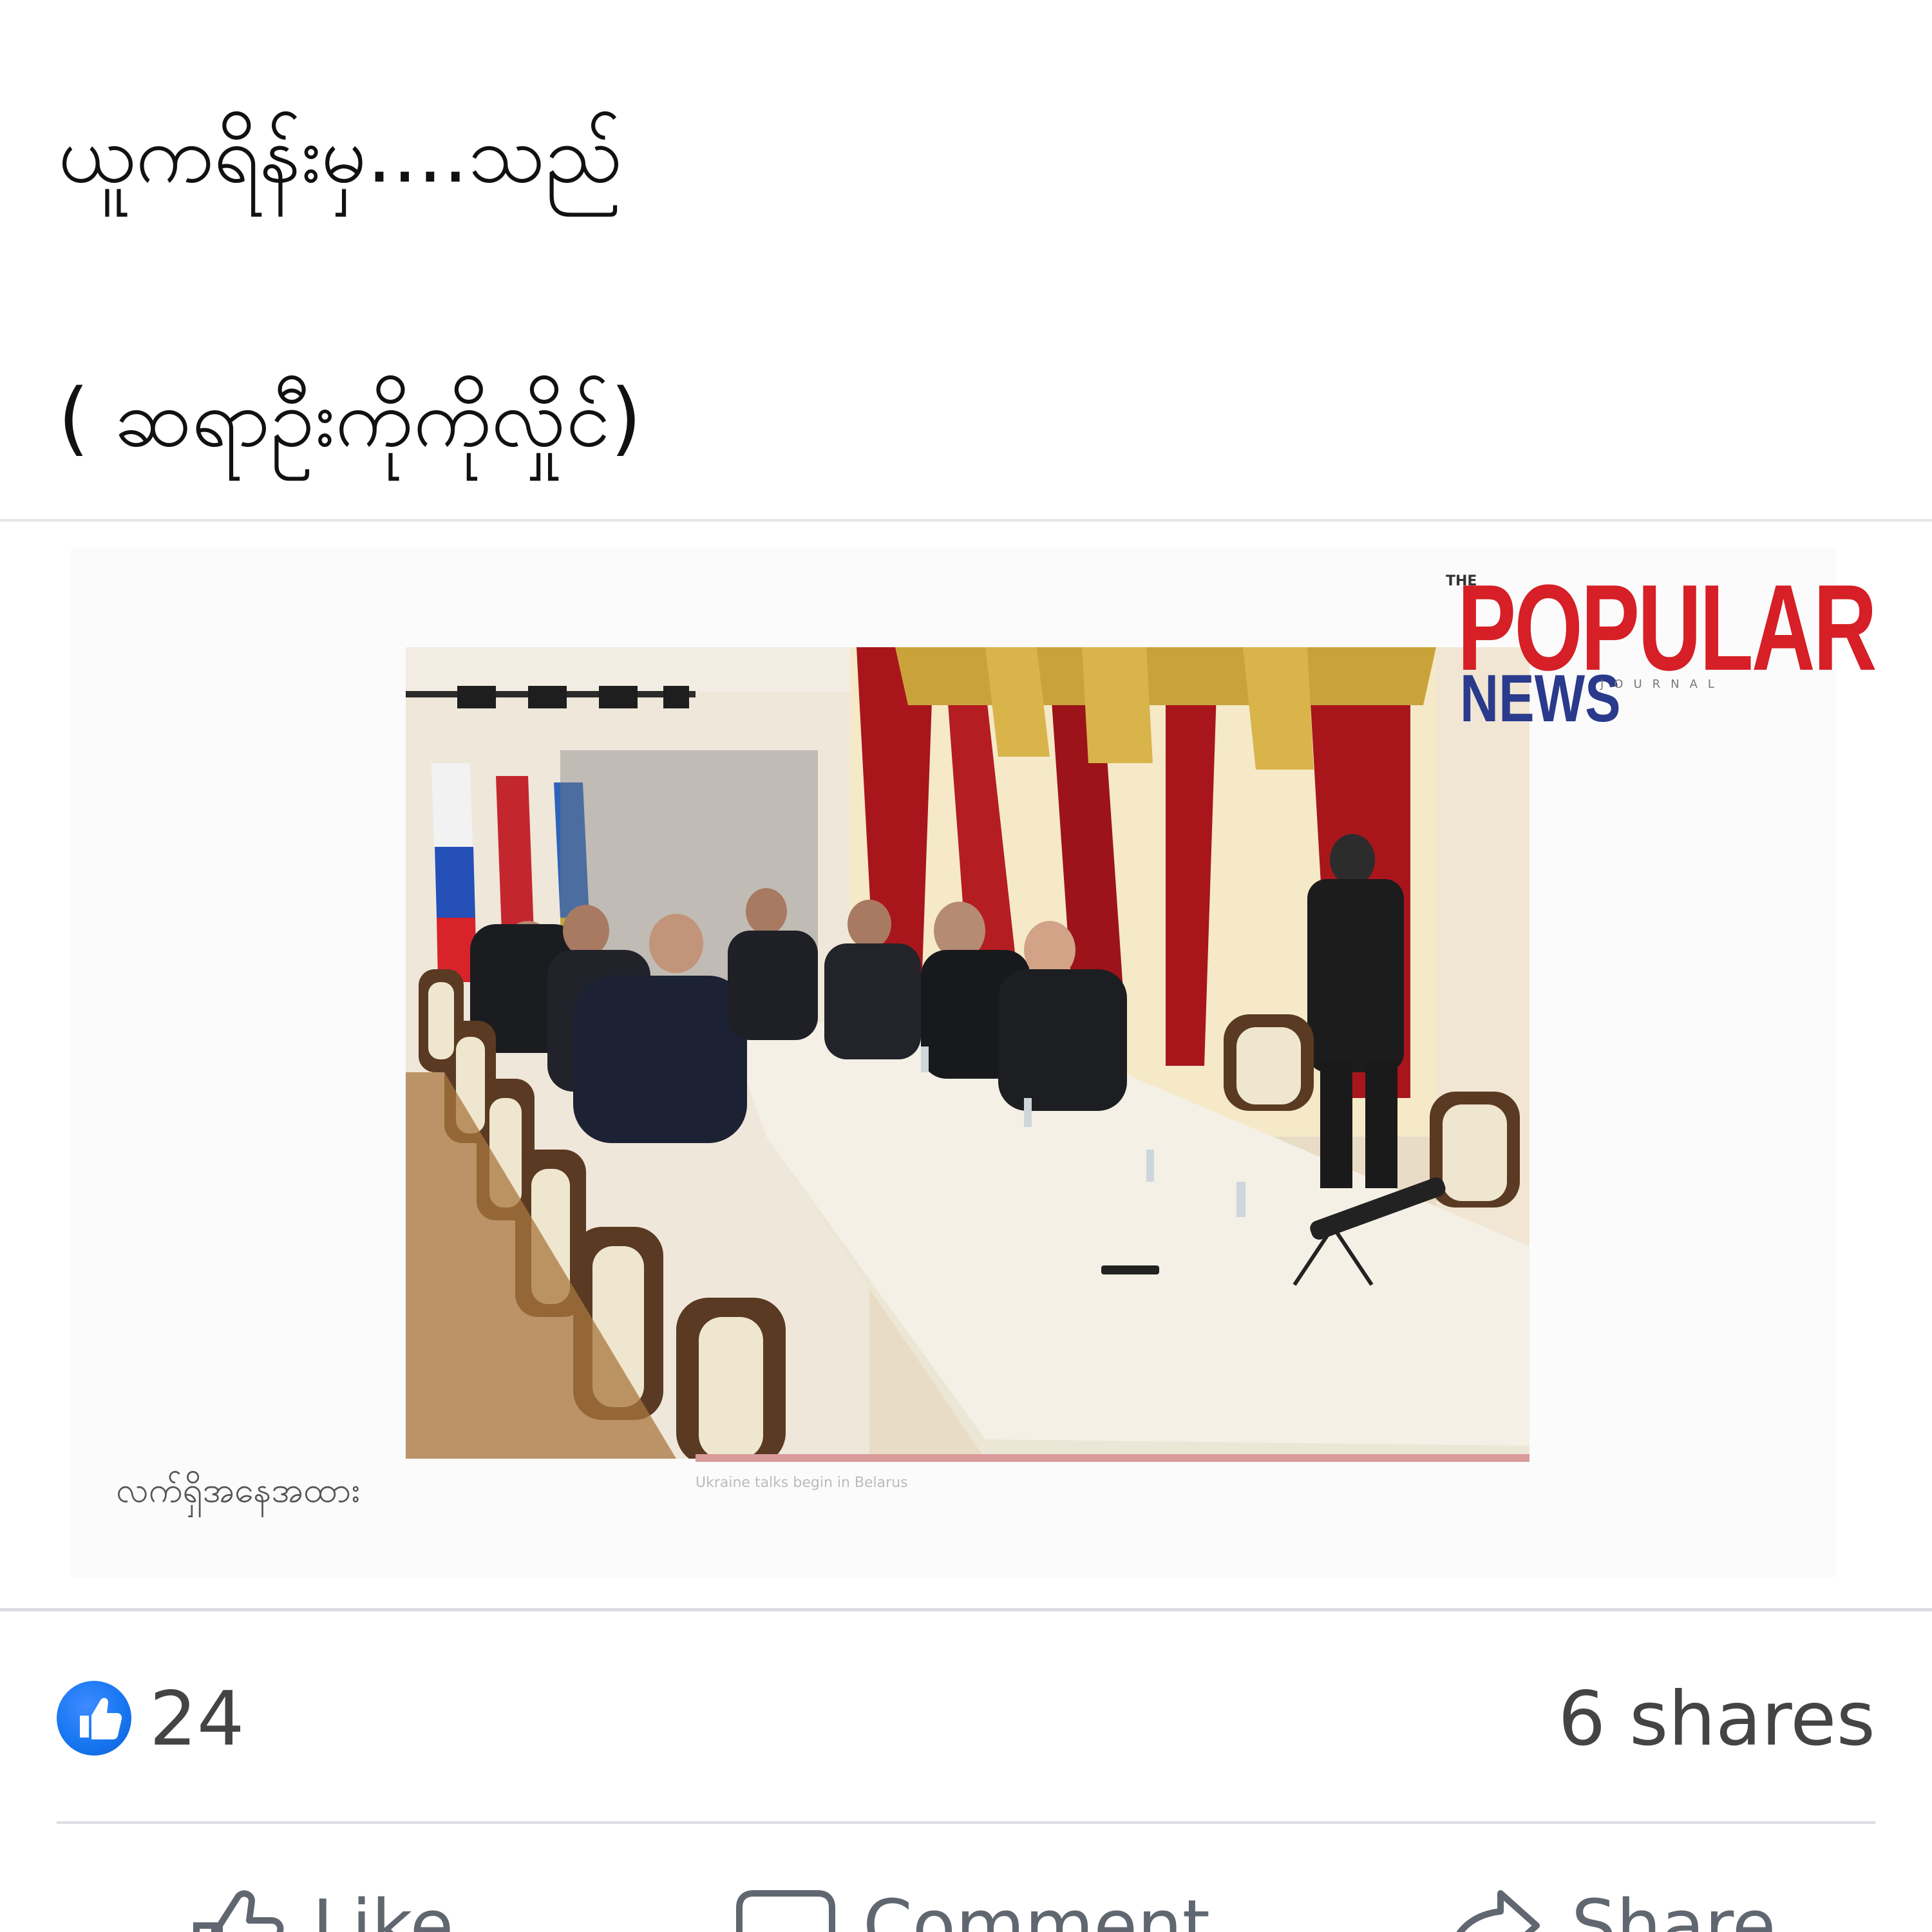  What do you see at coordinates (94, 1719) in the screenshot?
I see `like-badge-icon` at bounding box center [94, 1719].